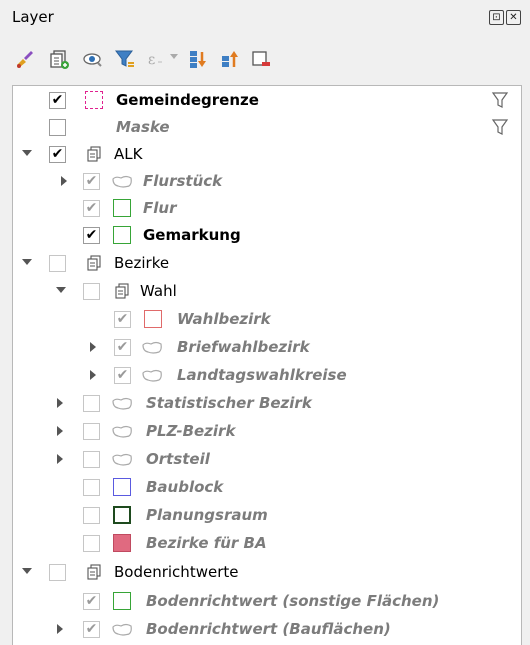 This screenshot has width=530, height=645. I want to click on layer-label: Bodenrichtwert (Bauflächen), so click(268, 629).